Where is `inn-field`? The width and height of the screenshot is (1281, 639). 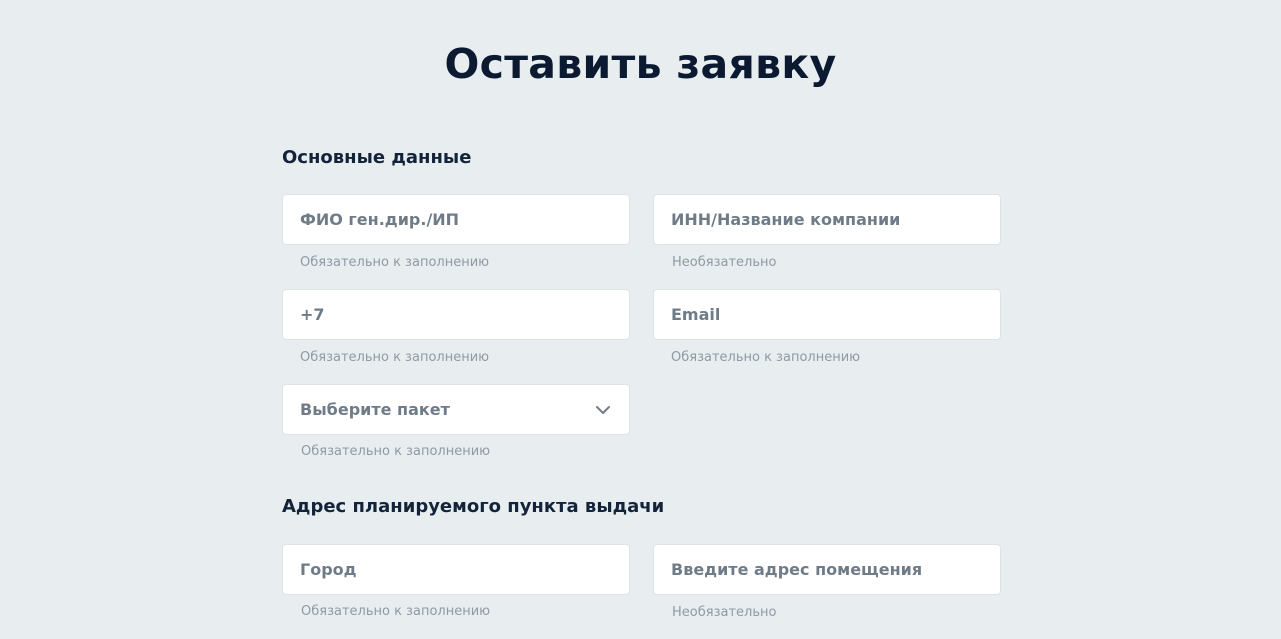 inn-field is located at coordinates (827, 219).